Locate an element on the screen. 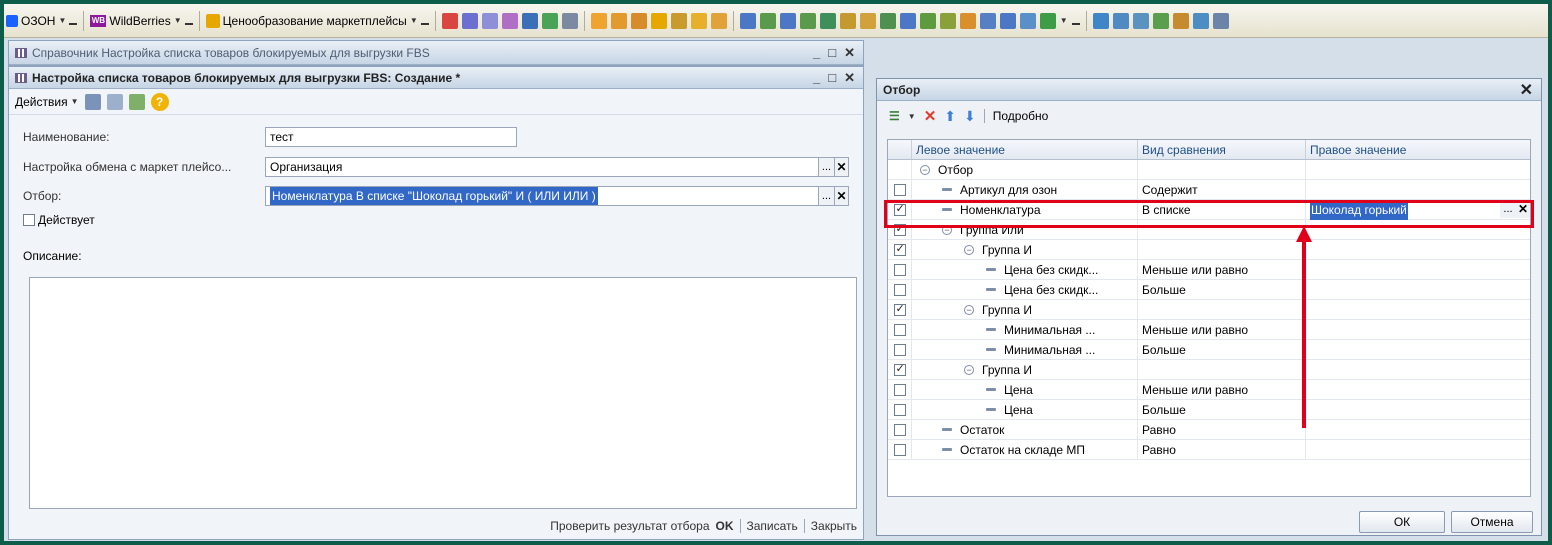 The height and width of the screenshot is (545, 1552). save-close-icon is located at coordinates (114, 101).